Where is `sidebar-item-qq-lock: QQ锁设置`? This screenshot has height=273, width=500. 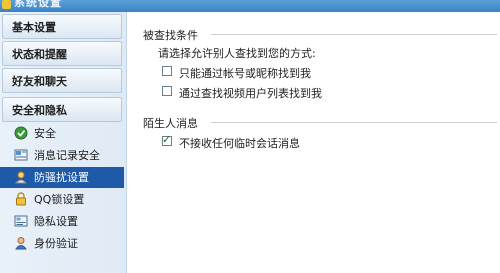 sidebar-item-qq-lock: QQ锁设置 is located at coordinates (62, 199).